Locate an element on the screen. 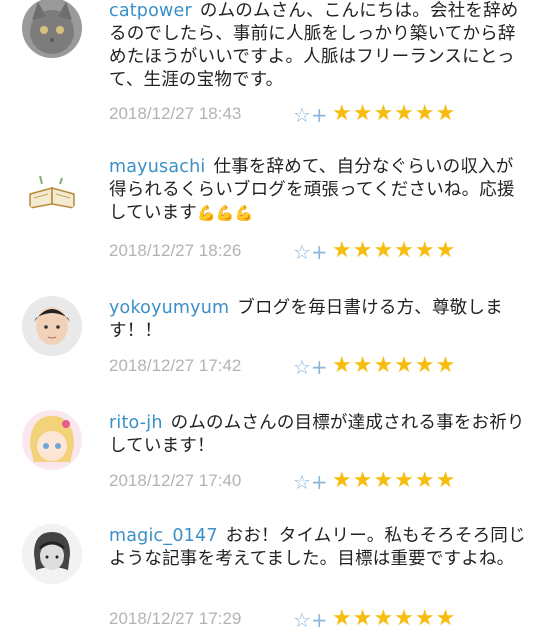 This screenshot has width=548, height=640. comment-body: のムのムさんの目標が達成される事をお祈りしています！ is located at coordinates (317, 434).